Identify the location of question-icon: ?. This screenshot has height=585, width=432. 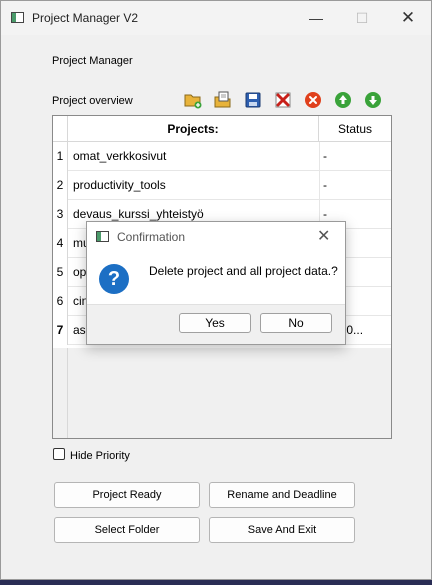
(114, 279).